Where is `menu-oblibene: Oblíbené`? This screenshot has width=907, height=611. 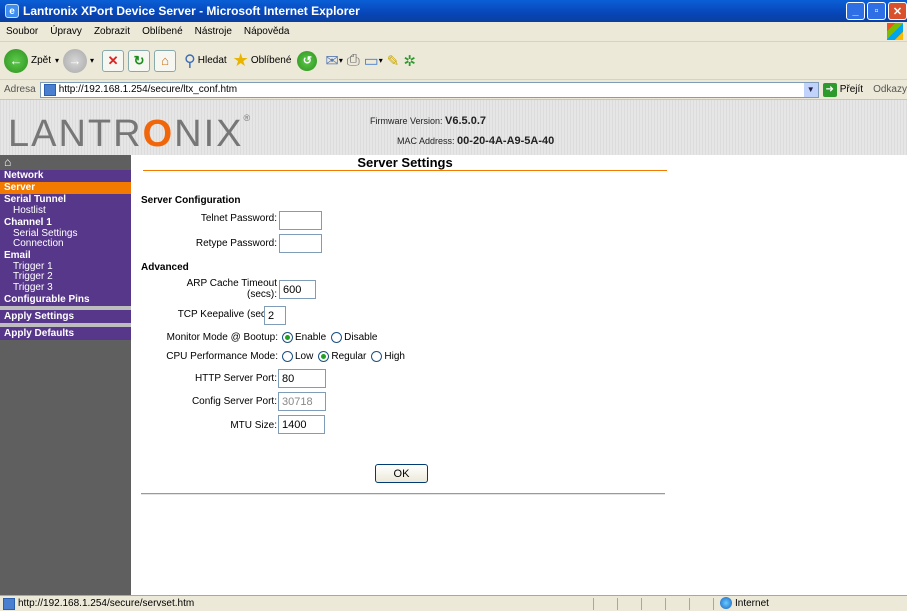
menu-oblibene: Oblíbené is located at coordinates (162, 31).